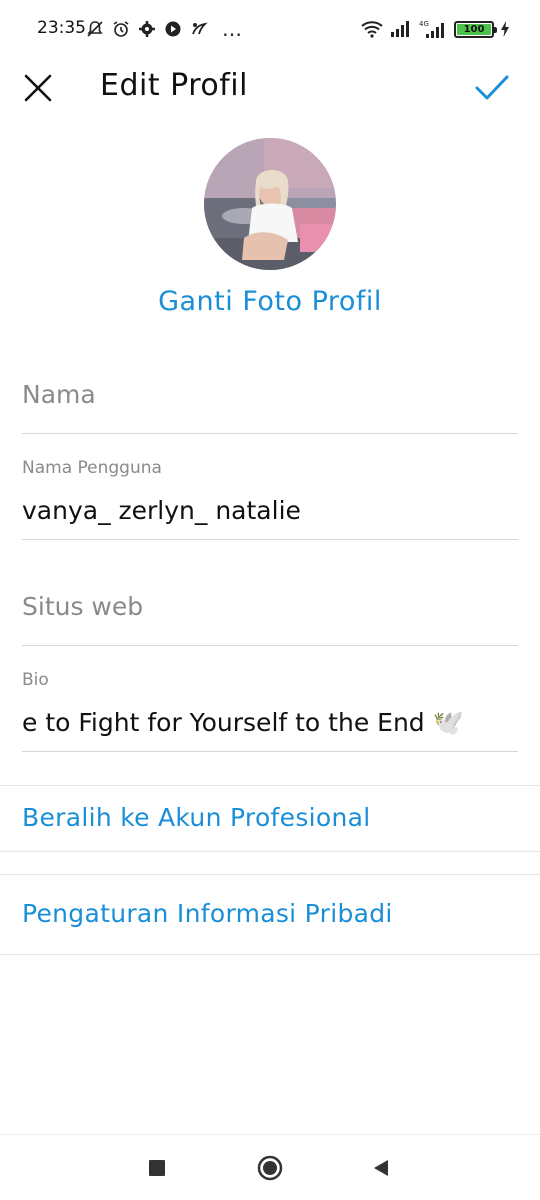 The image size is (540, 1200). I want to click on wifi-icon, so click(372, 29).